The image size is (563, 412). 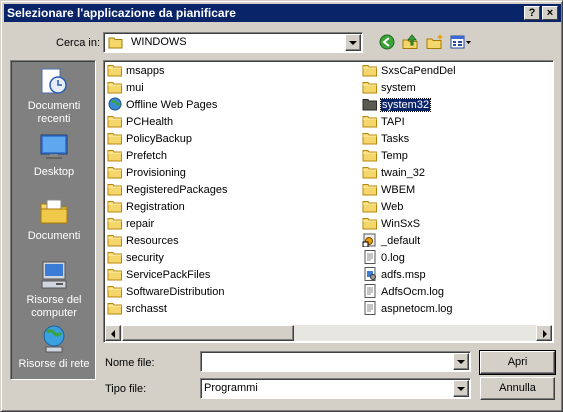 What do you see at coordinates (54, 236) in the screenshot?
I see `place-label: Documenti` at bounding box center [54, 236].